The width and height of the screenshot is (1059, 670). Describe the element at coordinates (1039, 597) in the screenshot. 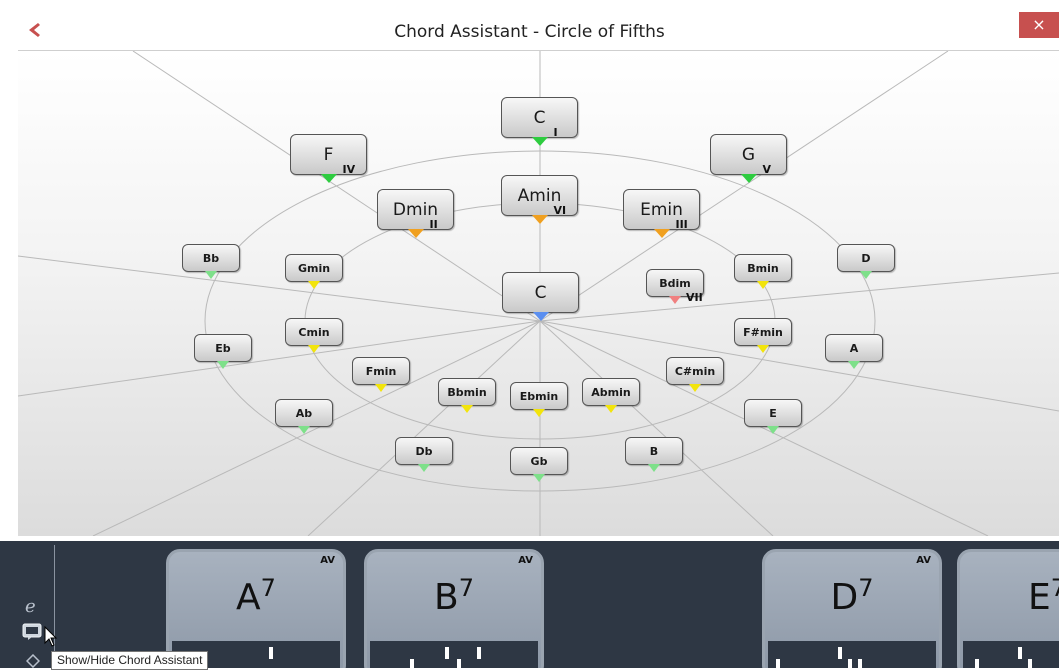

I see `chord-root: E` at that location.